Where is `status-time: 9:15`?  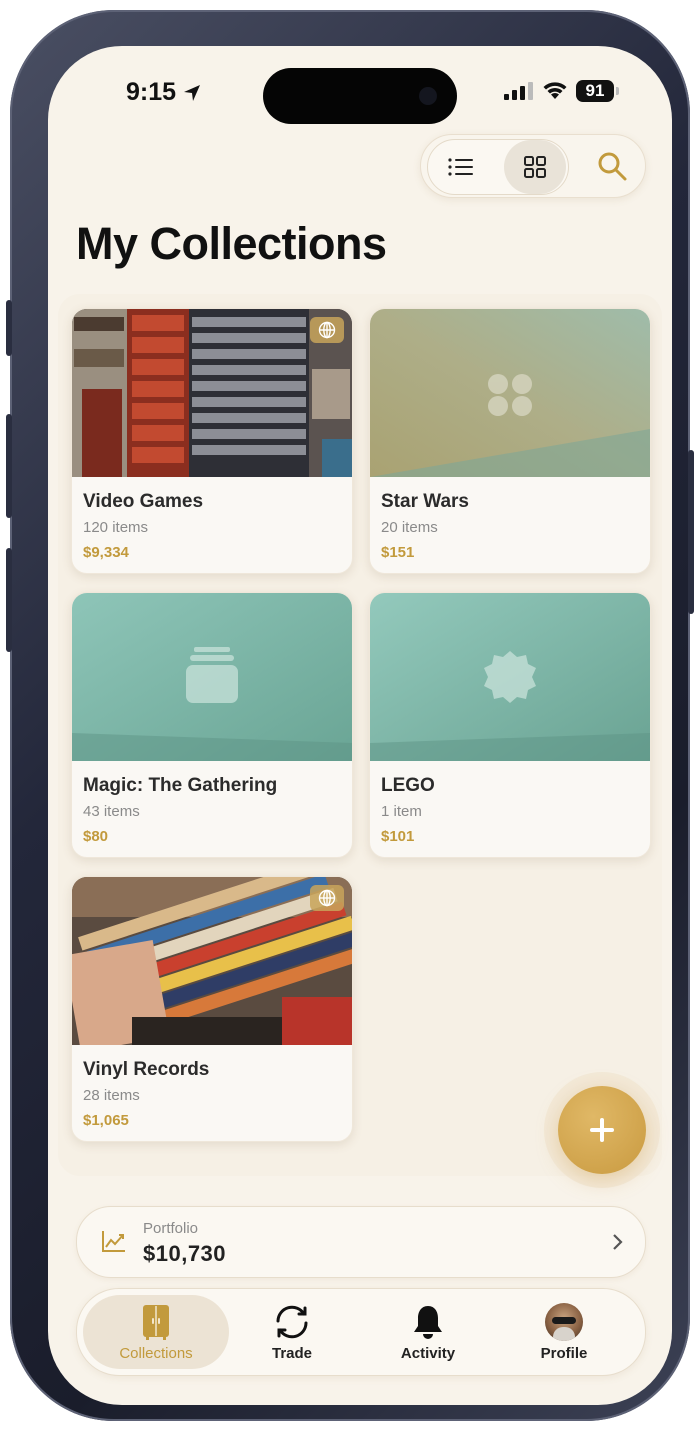 status-time: 9:15 is located at coordinates (164, 92).